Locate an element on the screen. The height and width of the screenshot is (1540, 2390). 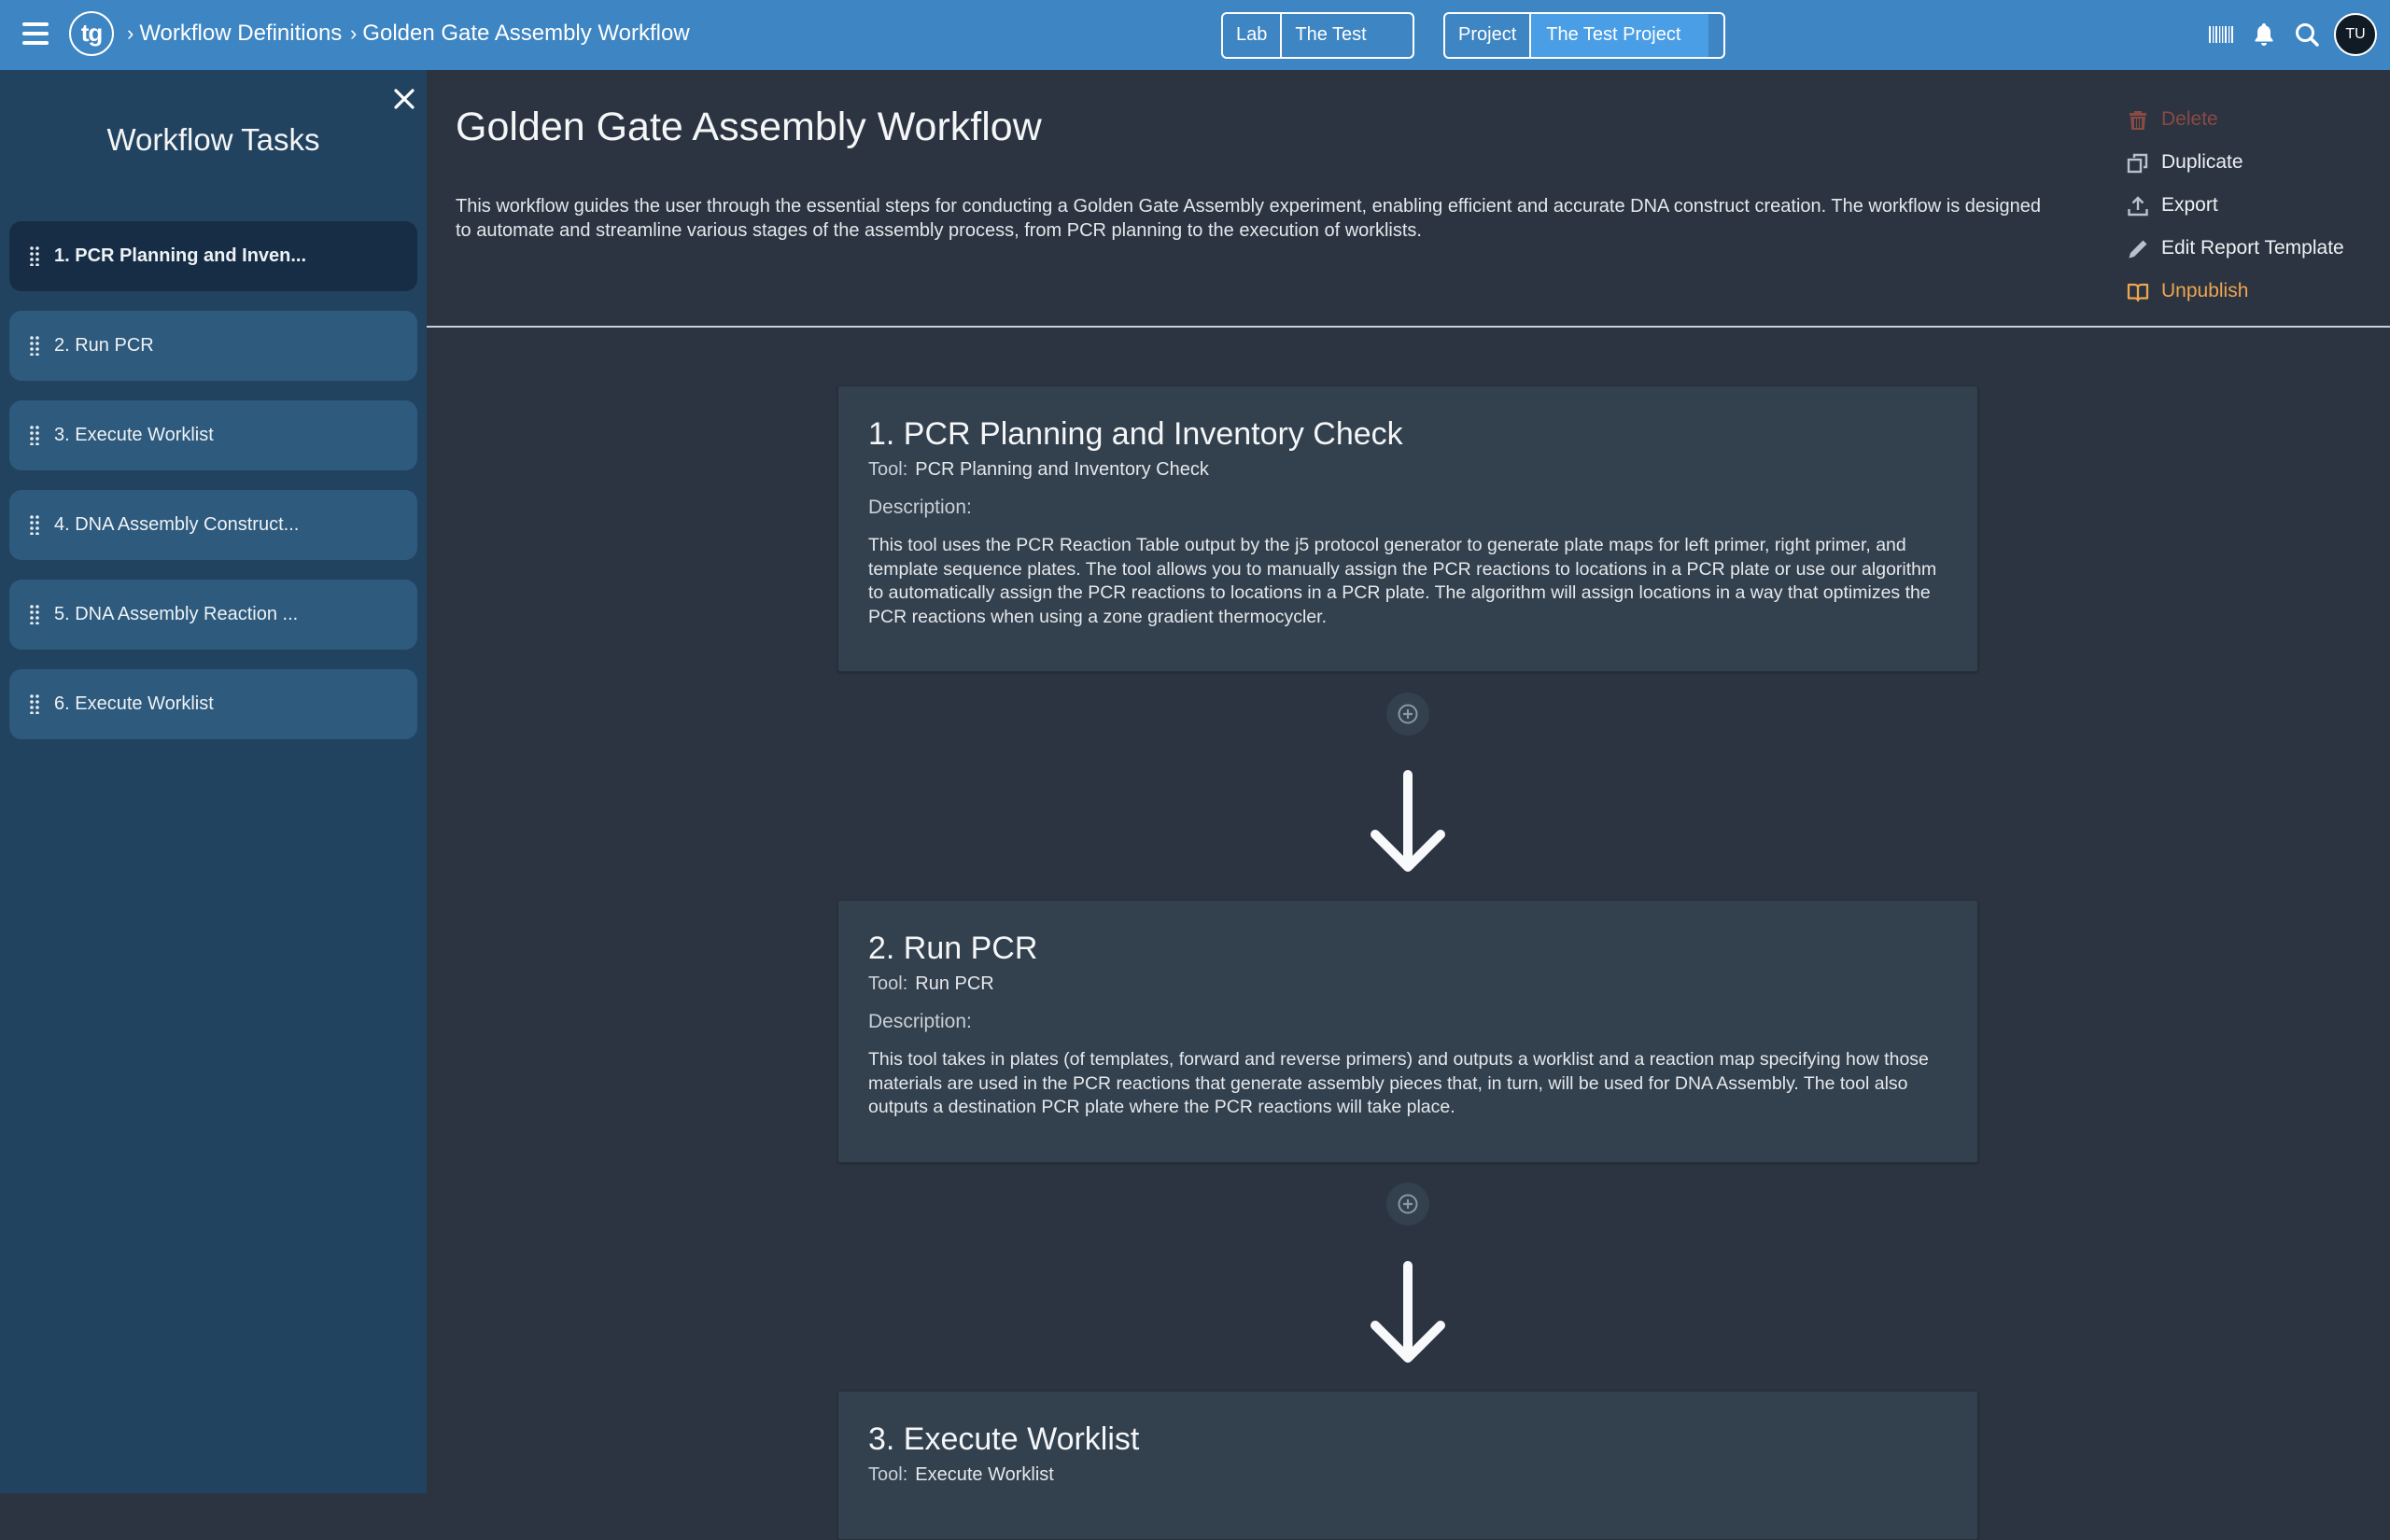
user-avatar: TU is located at coordinates (2355, 34).